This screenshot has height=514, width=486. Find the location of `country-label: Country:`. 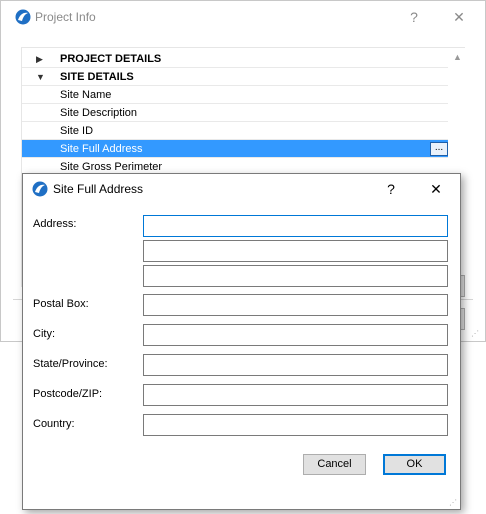

country-label: Country: is located at coordinates (54, 424).